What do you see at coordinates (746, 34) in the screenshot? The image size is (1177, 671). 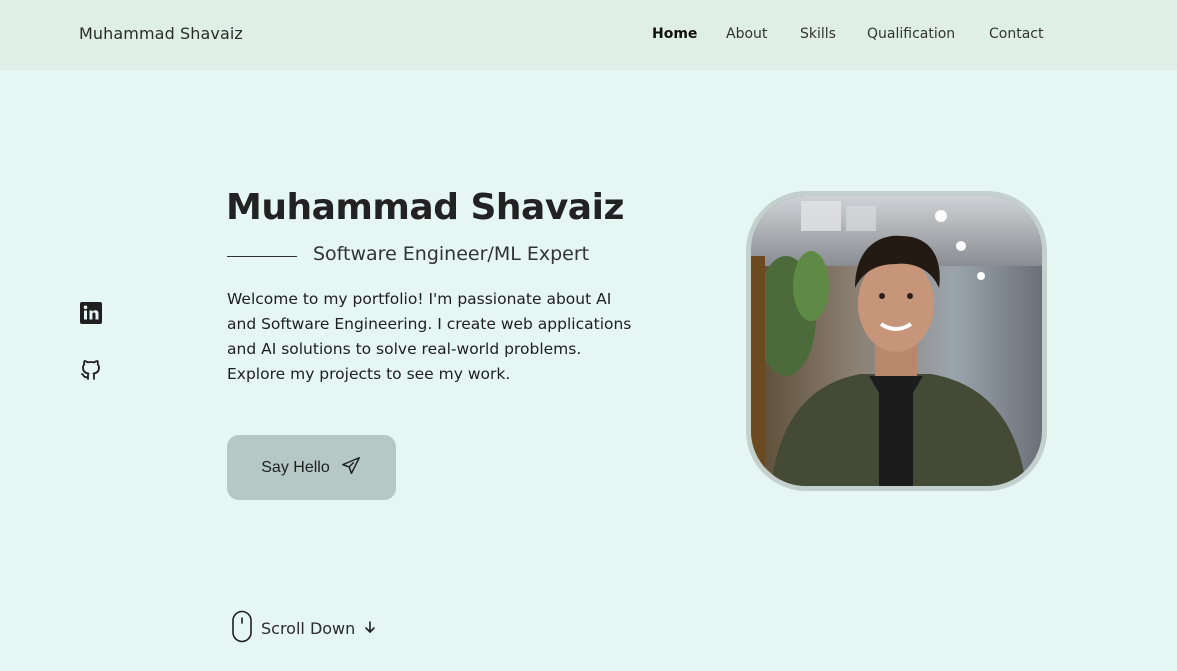 I see `nav-about: About` at bounding box center [746, 34].